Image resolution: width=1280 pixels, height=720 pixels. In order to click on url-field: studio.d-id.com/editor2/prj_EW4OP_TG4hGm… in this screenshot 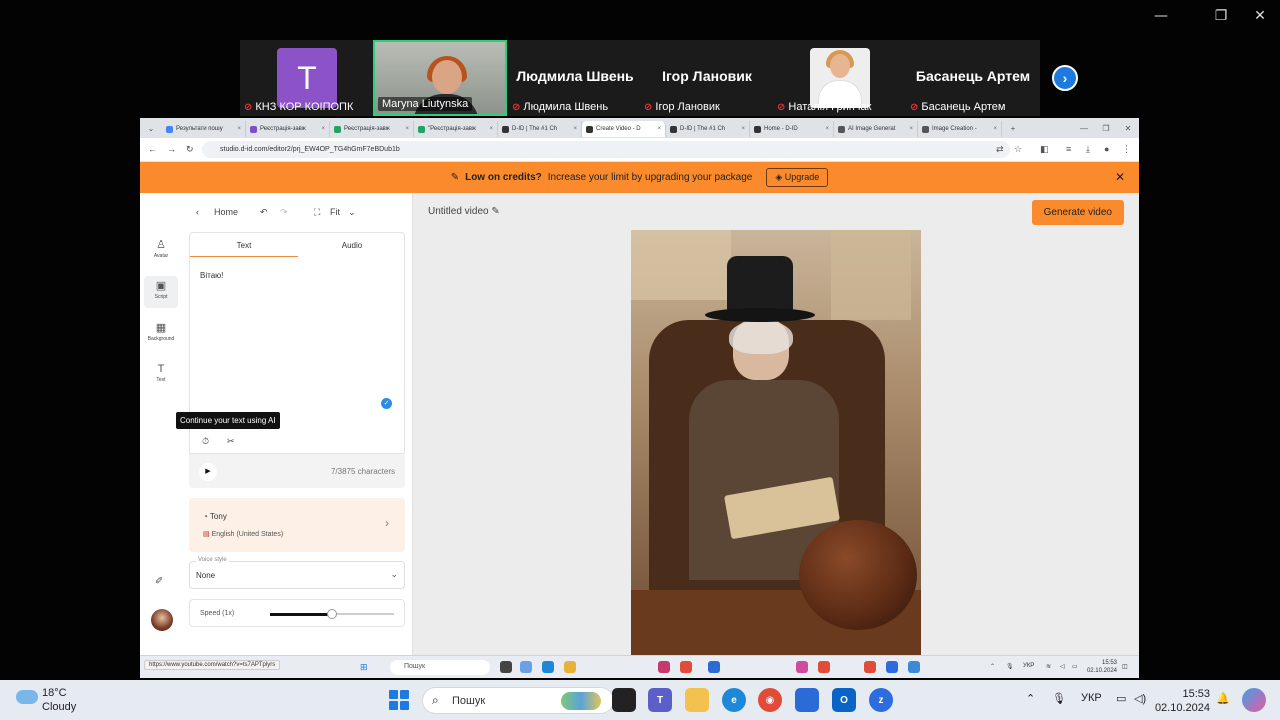, I will do `click(606, 149)`.